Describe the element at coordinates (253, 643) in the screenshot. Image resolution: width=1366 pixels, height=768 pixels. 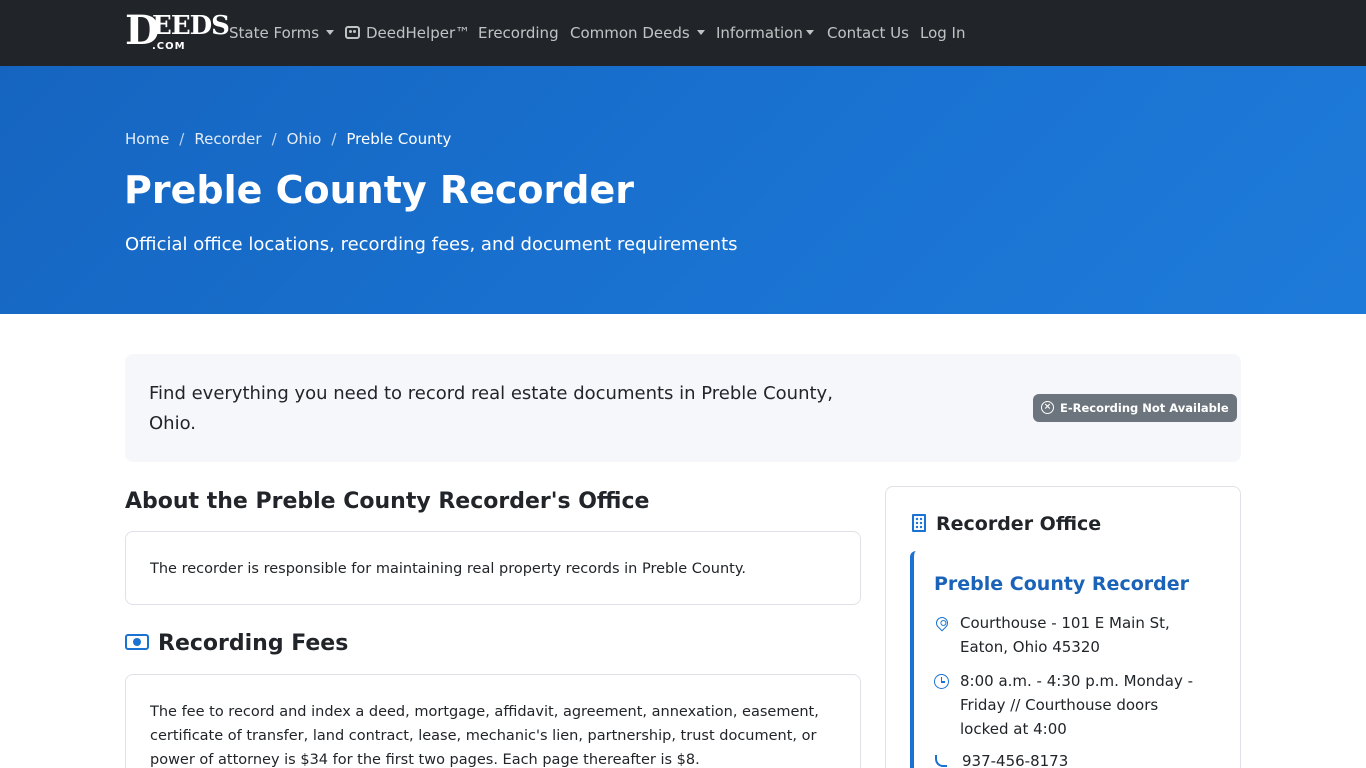
I see `fees-heading: Recording Fees` at that location.